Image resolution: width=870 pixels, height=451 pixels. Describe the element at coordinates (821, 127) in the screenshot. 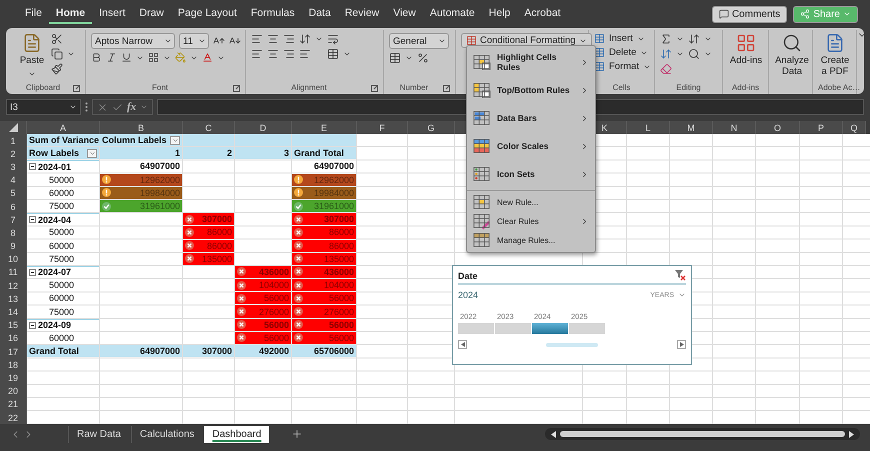

I see `column-header: P` at that location.